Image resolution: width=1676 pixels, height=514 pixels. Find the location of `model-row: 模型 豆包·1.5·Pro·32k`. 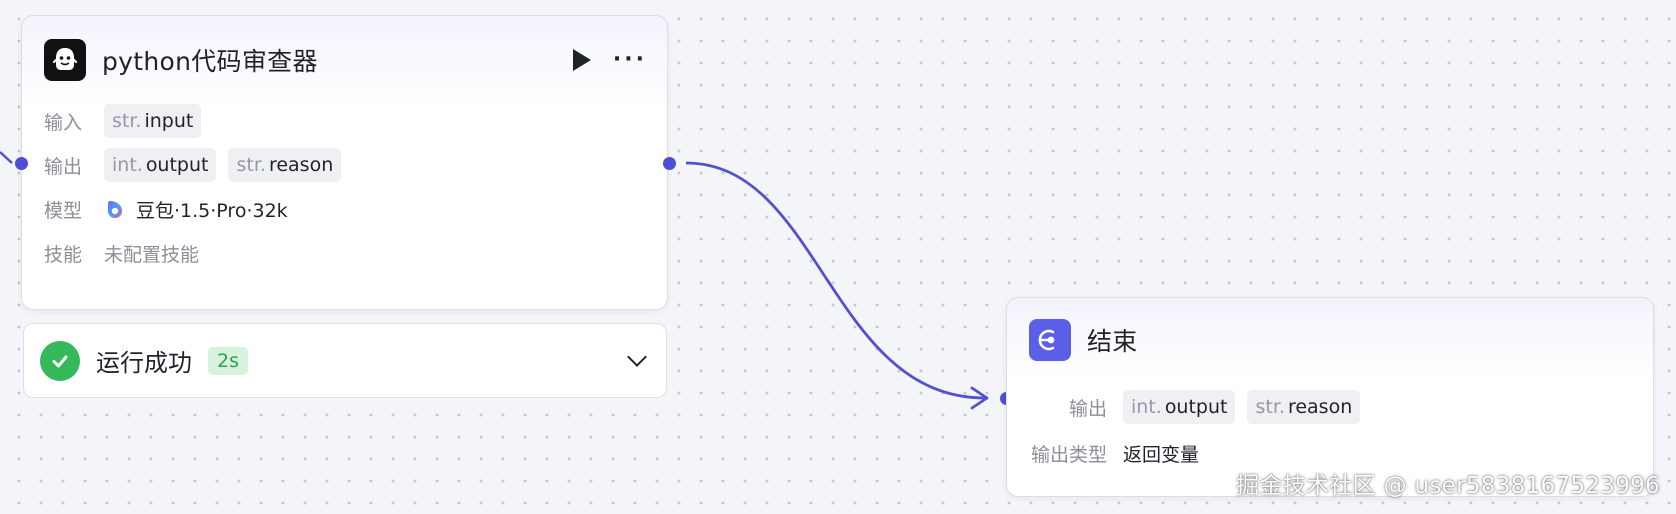

model-row: 模型 豆包·1.5·Pro·32k is located at coordinates (166, 209).